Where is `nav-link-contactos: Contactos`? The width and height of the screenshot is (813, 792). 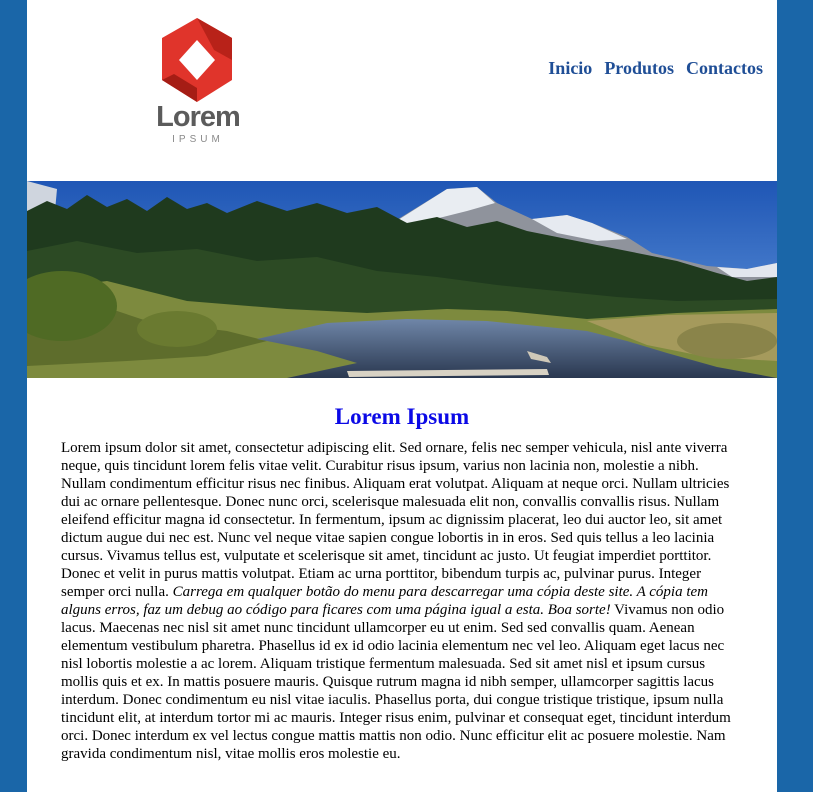
nav-link-contactos: Contactos is located at coordinates (724, 68).